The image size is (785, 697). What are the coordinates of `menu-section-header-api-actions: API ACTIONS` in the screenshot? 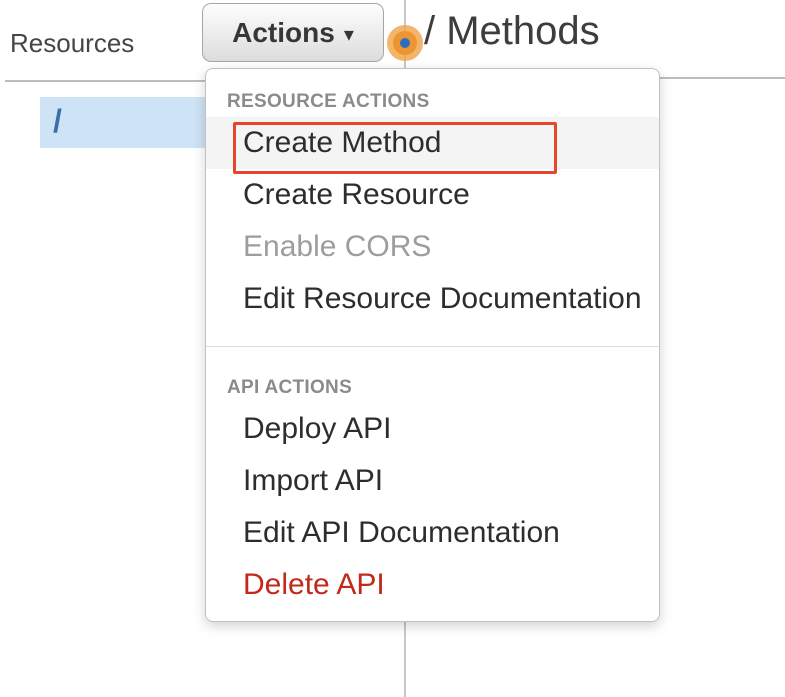 It's located at (290, 387).